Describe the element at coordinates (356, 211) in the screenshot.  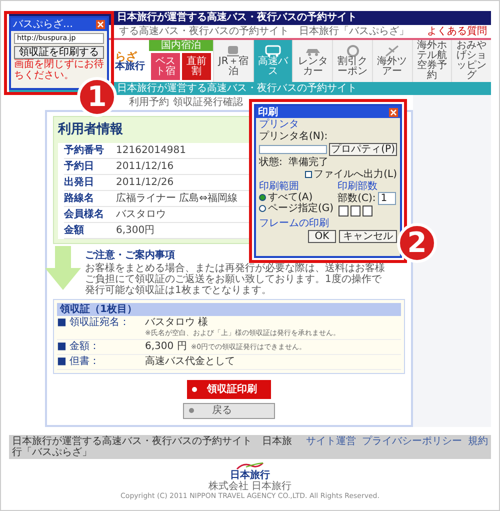
I see `collate-icon` at that location.